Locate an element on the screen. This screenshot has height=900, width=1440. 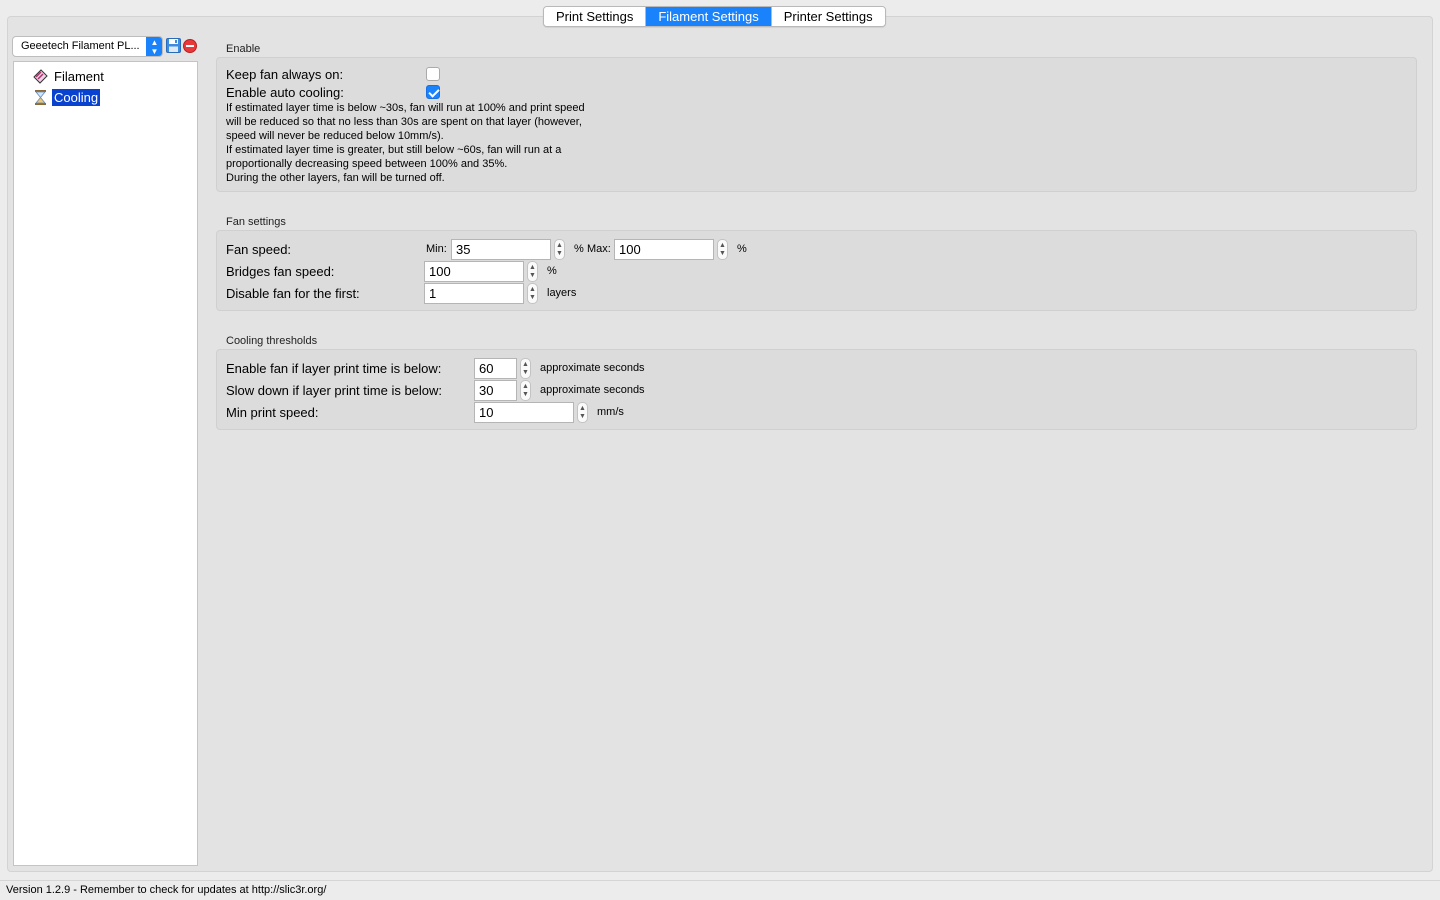
disable-fan-input: 1 is located at coordinates (474, 293).